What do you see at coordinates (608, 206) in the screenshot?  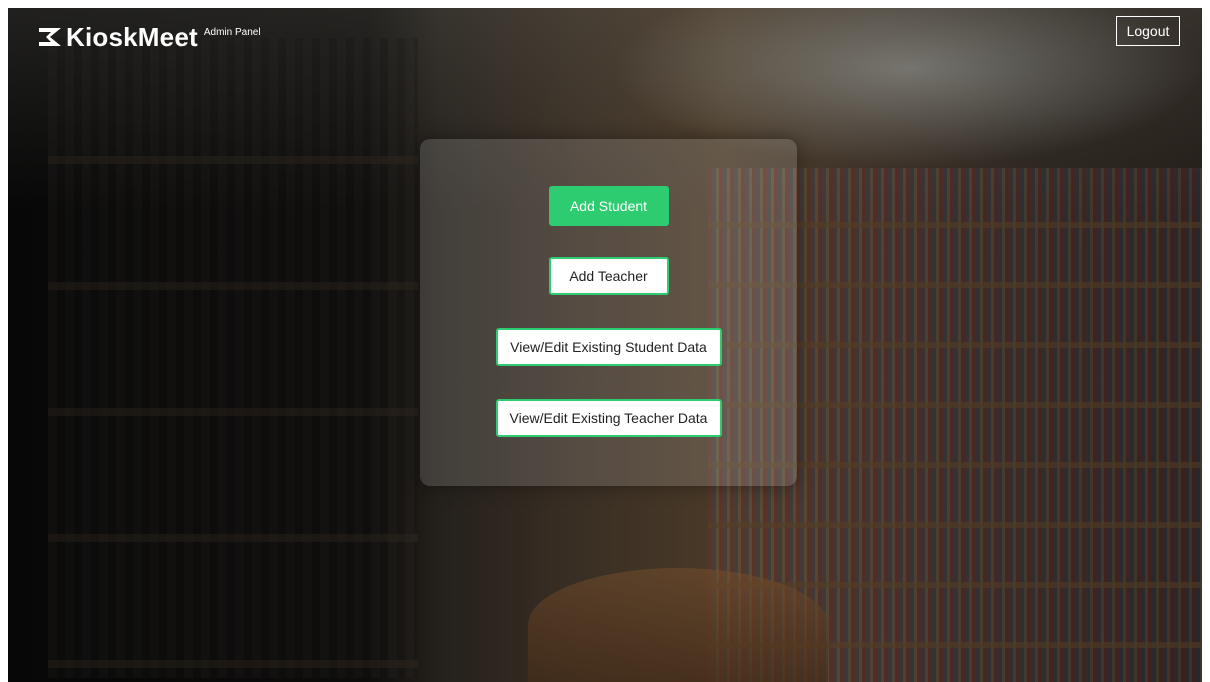 I see `add-student-button: Add Student` at bounding box center [608, 206].